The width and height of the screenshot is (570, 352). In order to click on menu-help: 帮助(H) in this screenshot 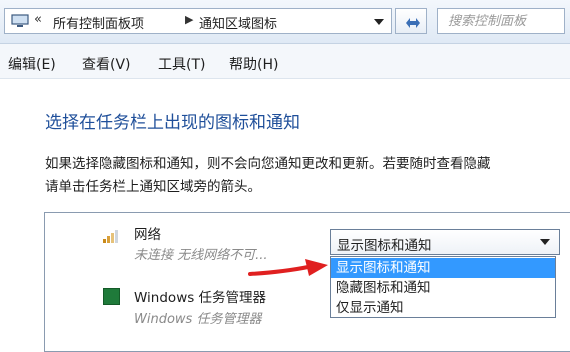, I will do `click(253, 64)`.